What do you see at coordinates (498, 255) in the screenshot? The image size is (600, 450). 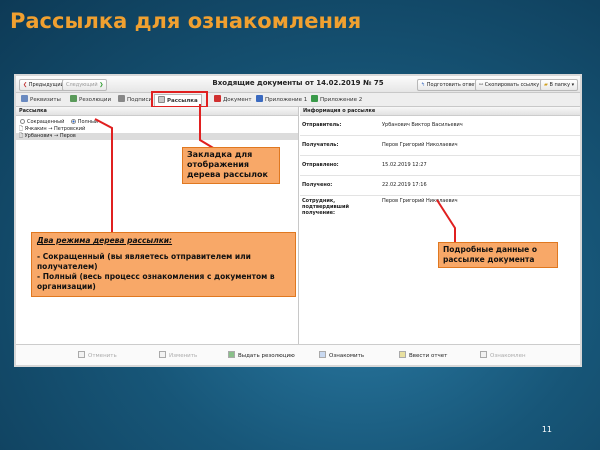 I see `callout-details: Подробные данные о рассылке документа` at bounding box center [498, 255].